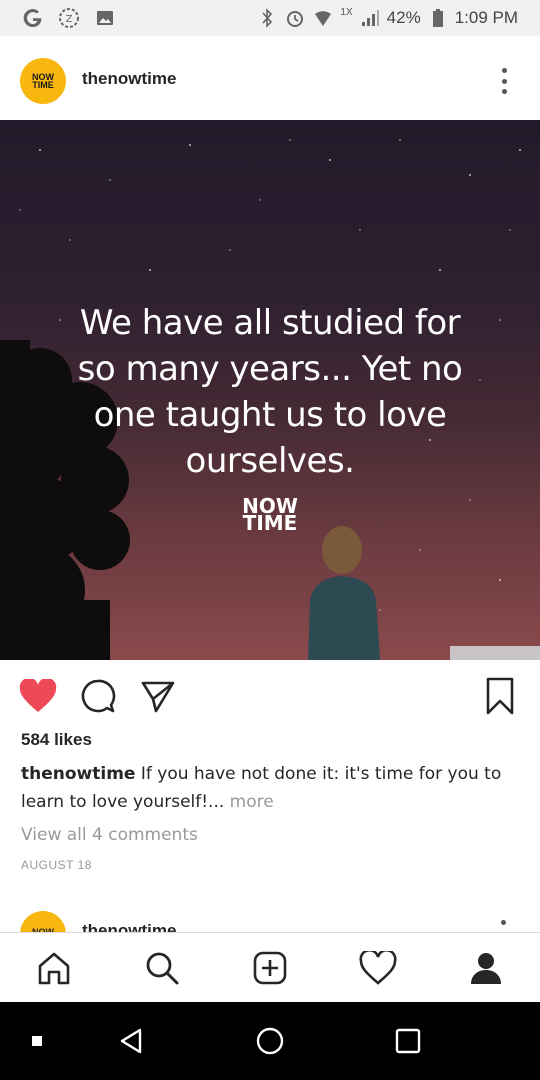  What do you see at coordinates (56, 740) in the screenshot?
I see `likes-count: 584 likes` at bounding box center [56, 740].